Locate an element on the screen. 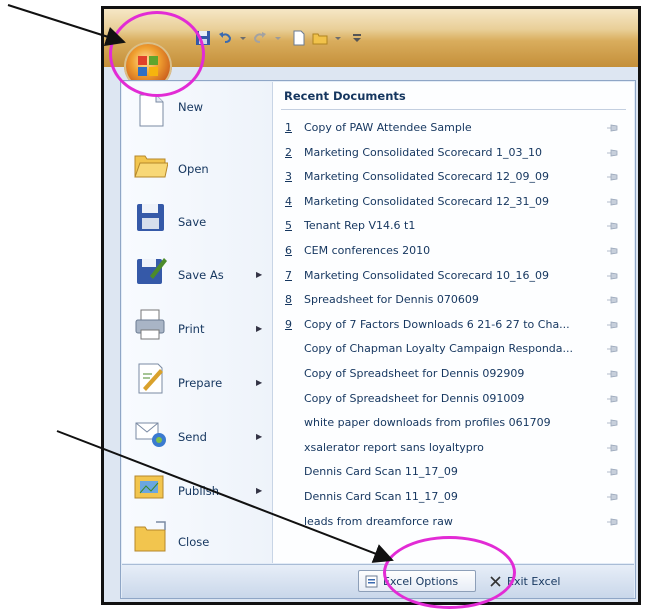 The image size is (647, 609). recent-document-number: 5 is located at coordinates (288, 226).